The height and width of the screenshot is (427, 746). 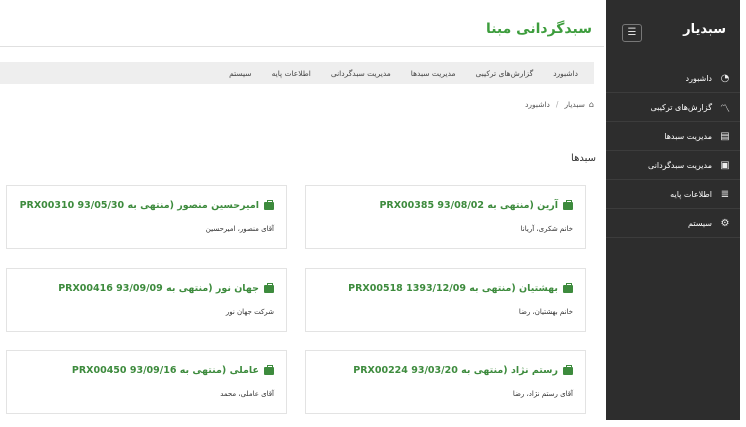 I want to click on card-subtitle: آقای منصور، امیرحسین, so click(x=239, y=229).